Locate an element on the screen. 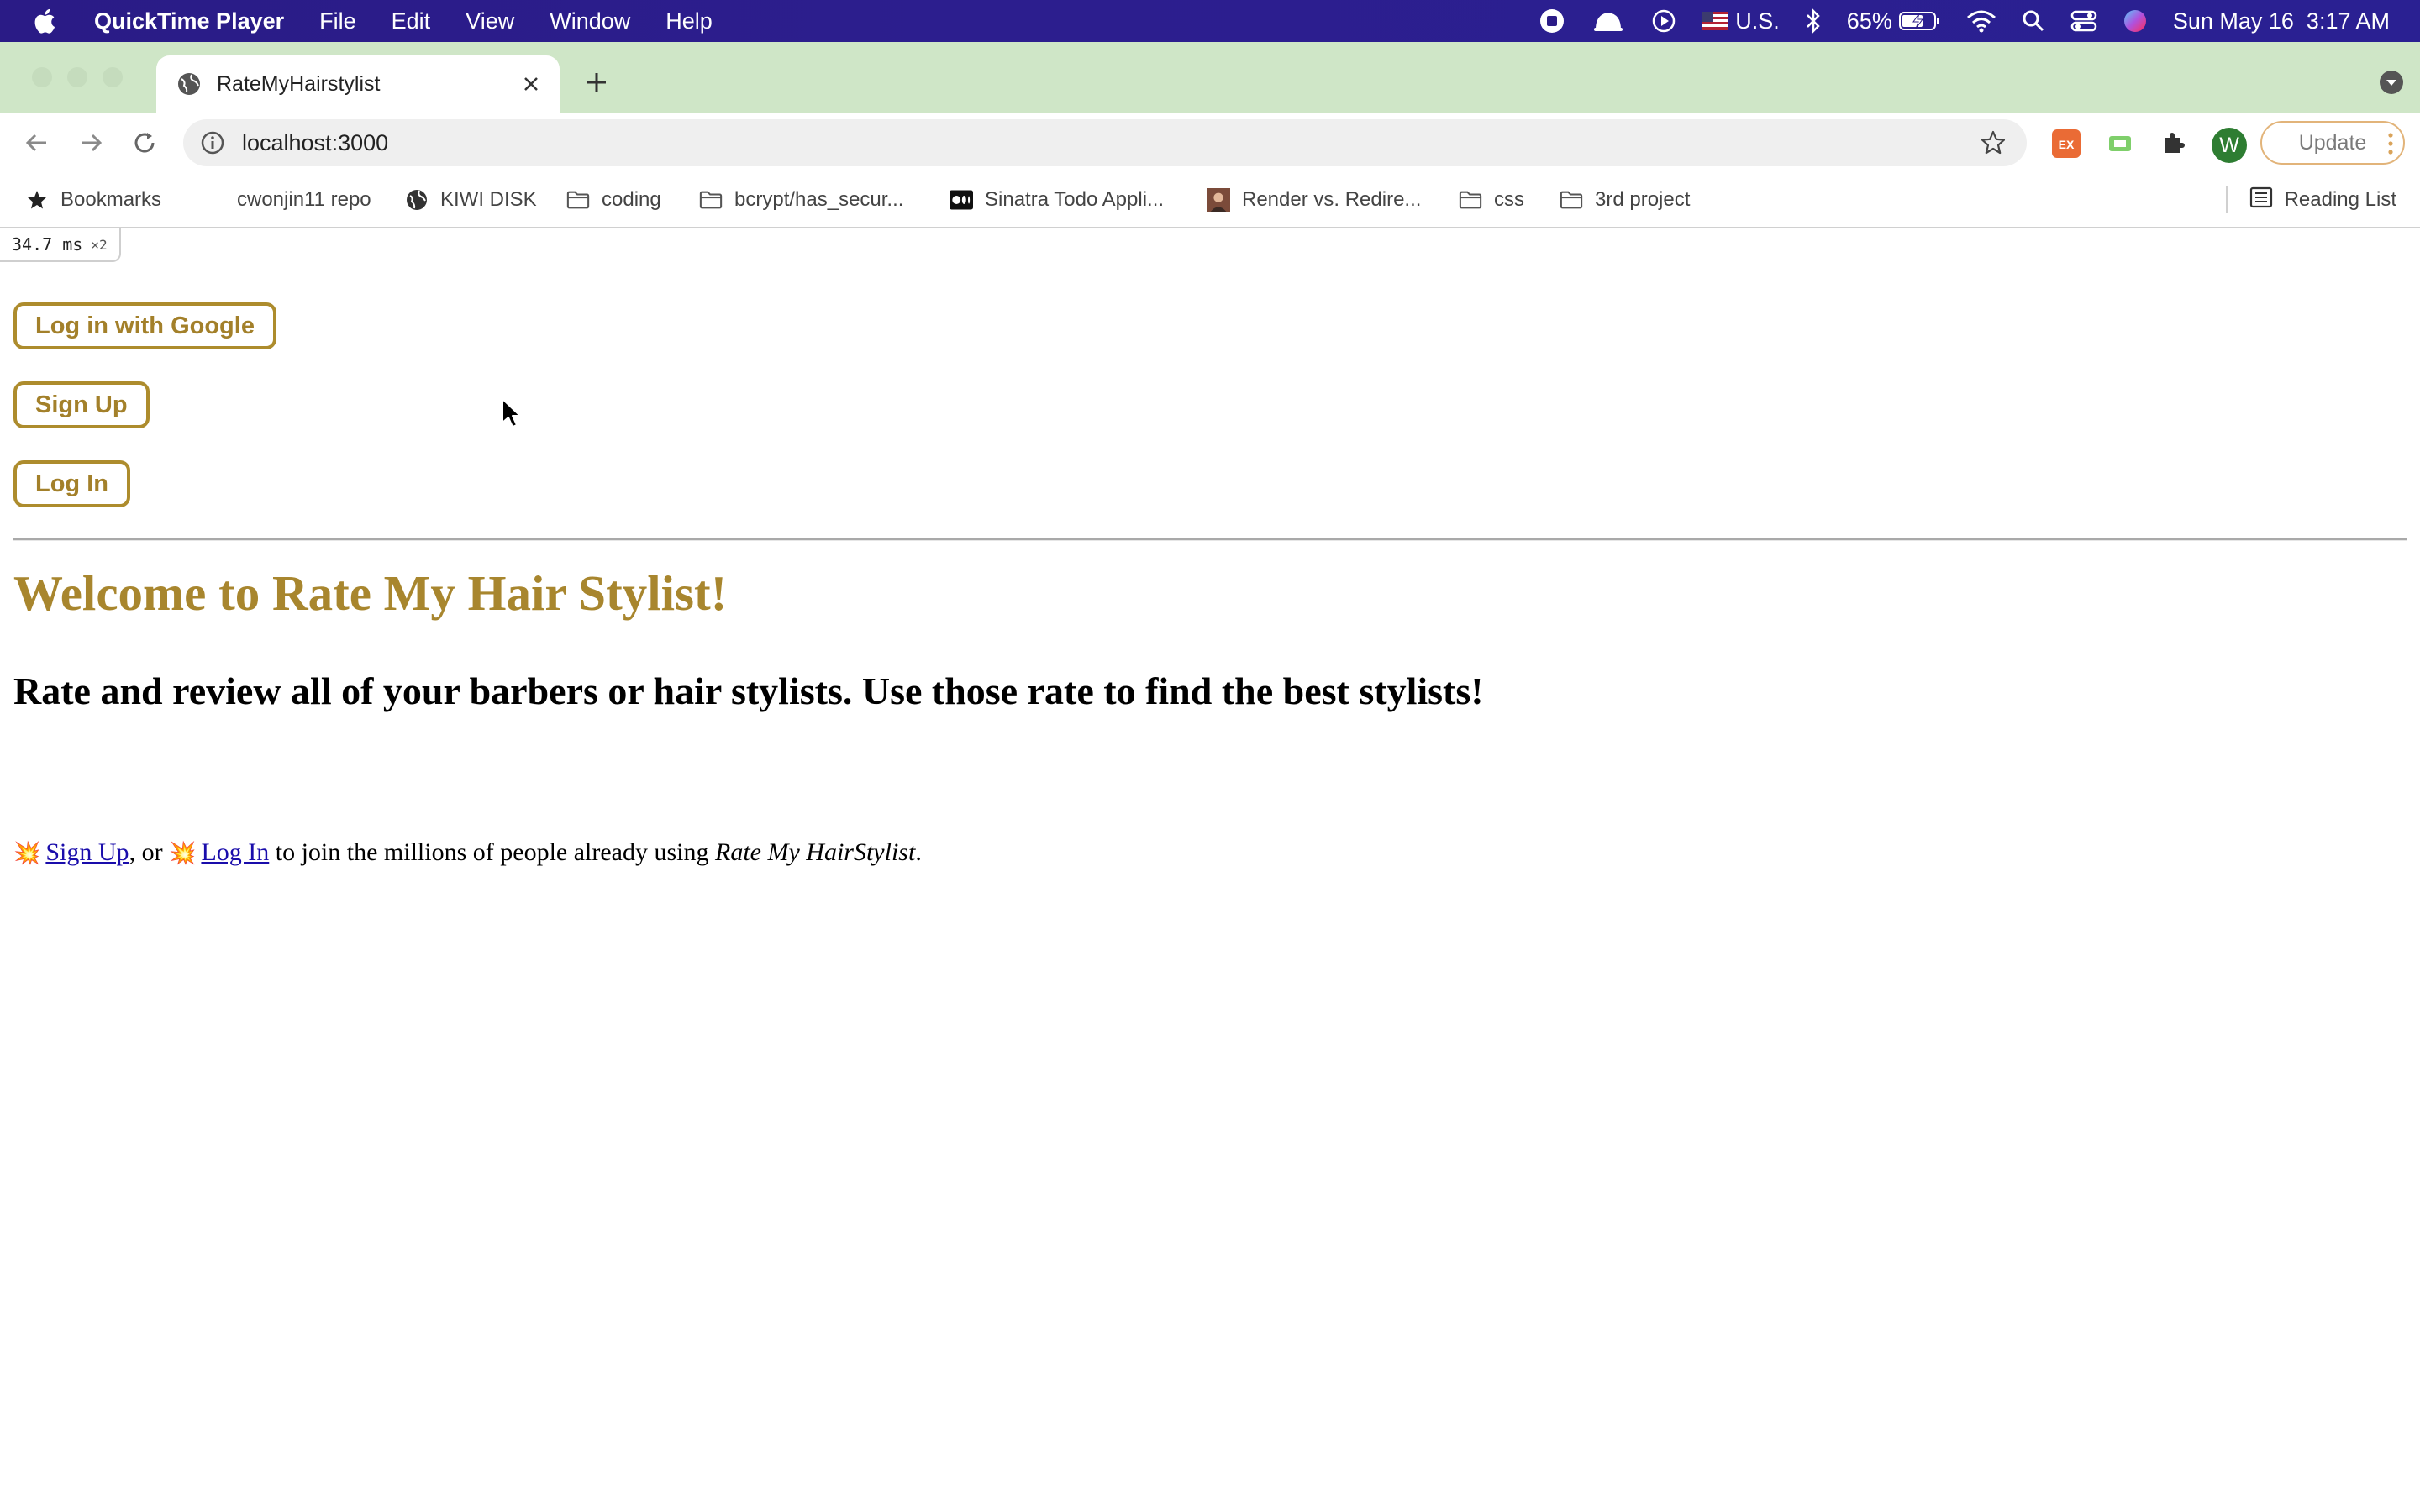 This screenshot has width=2420, height=1512. tab-title: RateMyHairstylist is located at coordinates (299, 83).